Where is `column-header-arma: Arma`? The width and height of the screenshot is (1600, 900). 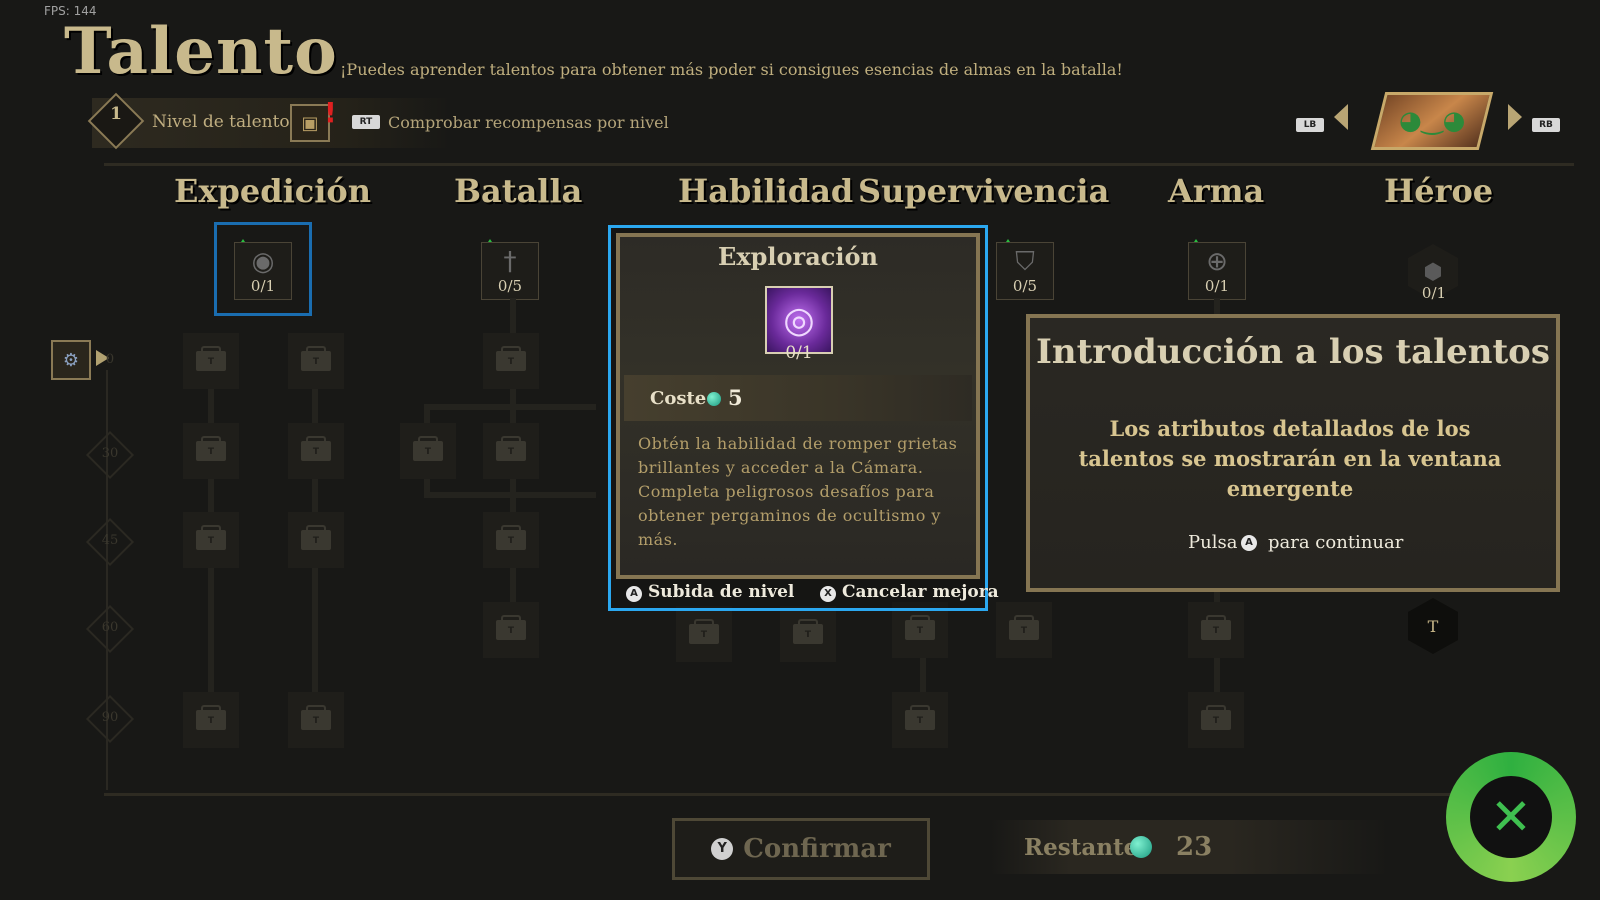
column-header-arma: Arma is located at coordinates (1216, 191).